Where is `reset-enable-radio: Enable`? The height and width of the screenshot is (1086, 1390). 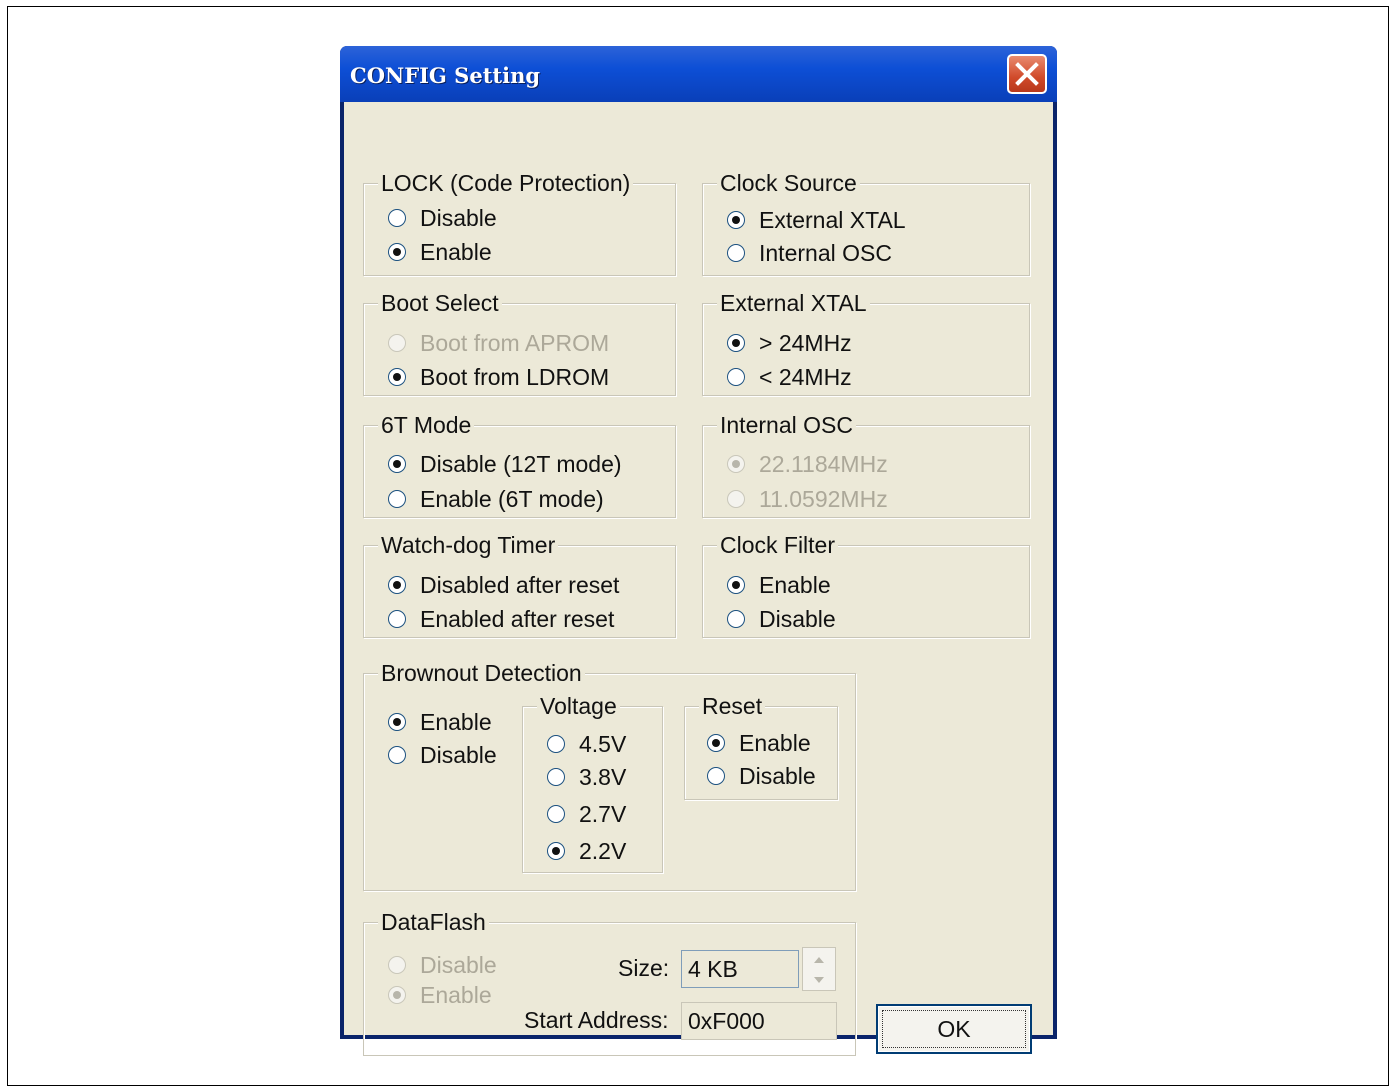 reset-enable-radio: Enable is located at coordinates (759, 743).